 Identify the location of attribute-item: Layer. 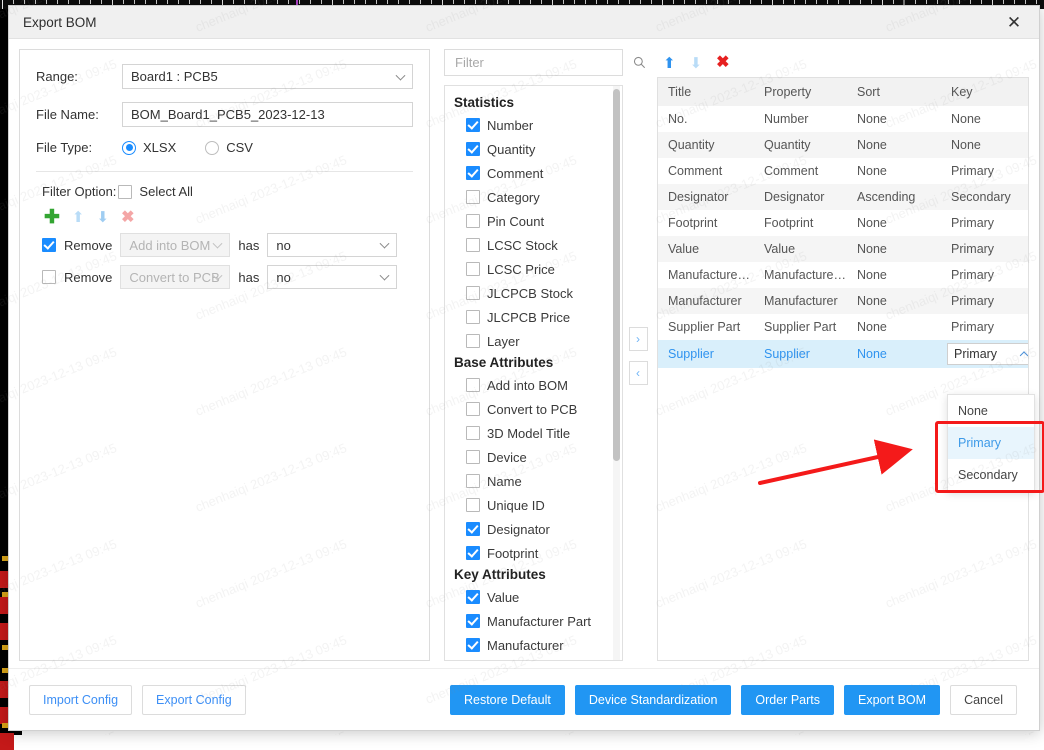
(531, 341).